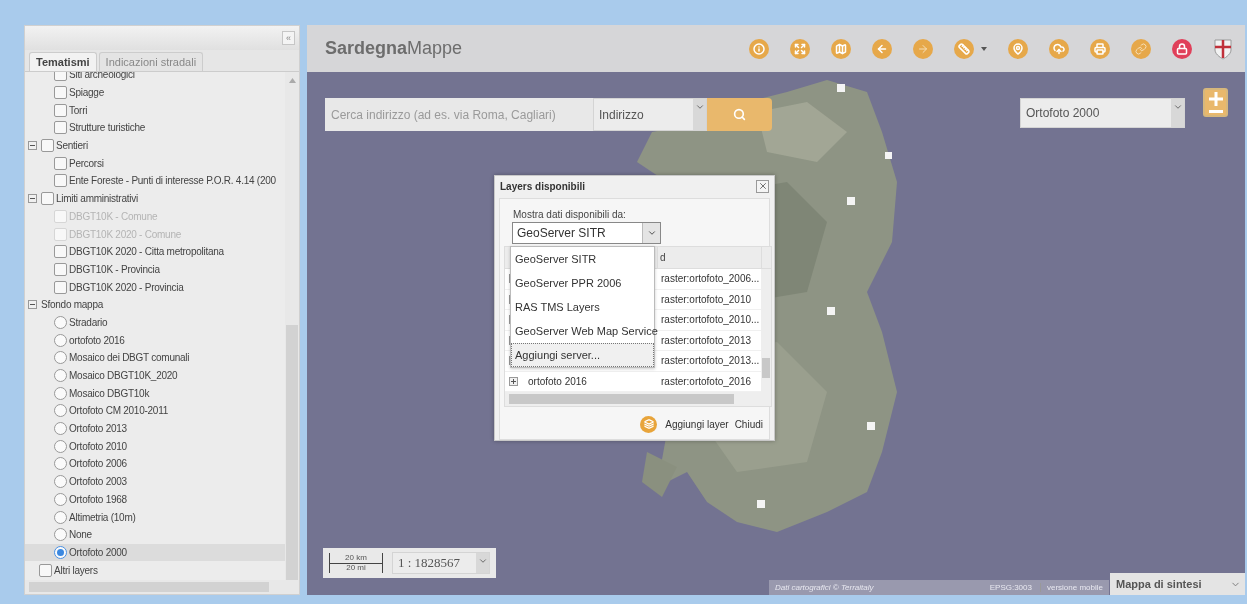 The height and width of the screenshot is (604, 1247). Describe the element at coordinates (557, 381) in the screenshot. I see `table-cell: ortofoto 2016` at that location.